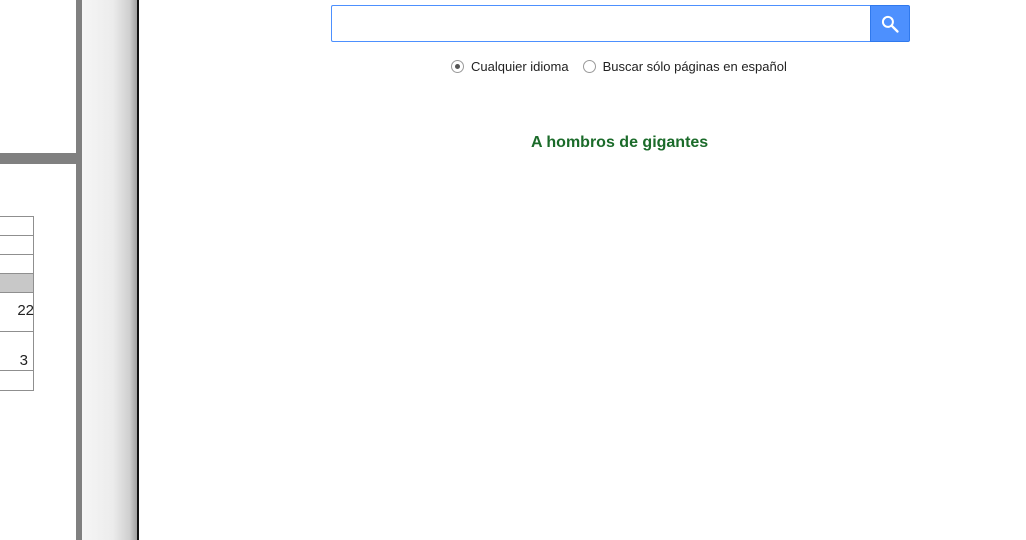 The image size is (1026, 540). Describe the element at coordinates (16, 283) in the screenshot. I see `table-header-row` at that location.